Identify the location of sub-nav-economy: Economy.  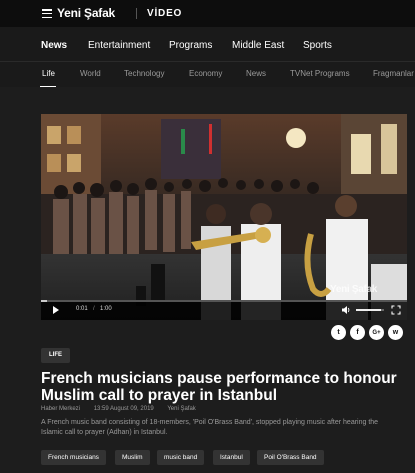
(205, 73).